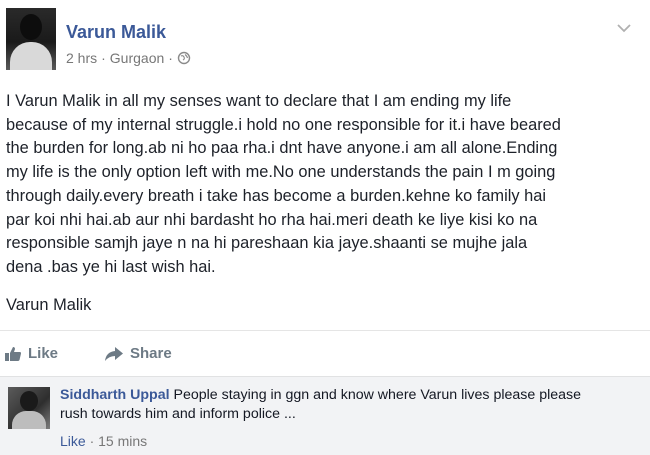 This screenshot has height=455, width=650. Describe the element at coordinates (116, 32) in the screenshot. I see `author-name: Varun Malik` at that location.